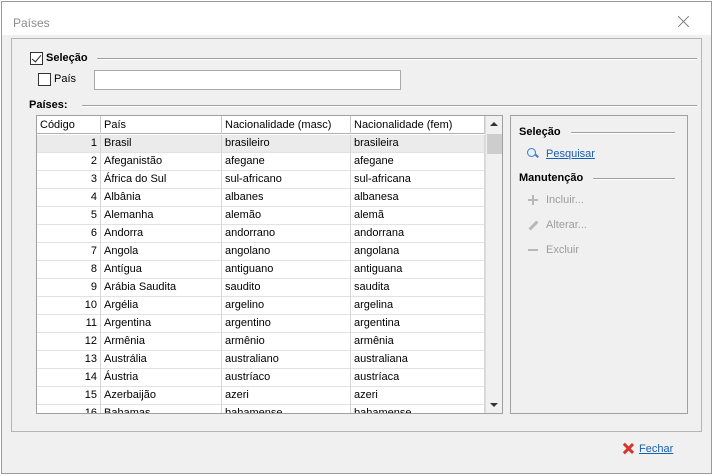  I want to click on cell-nacionalidade-fem: saudita, so click(418, 288).